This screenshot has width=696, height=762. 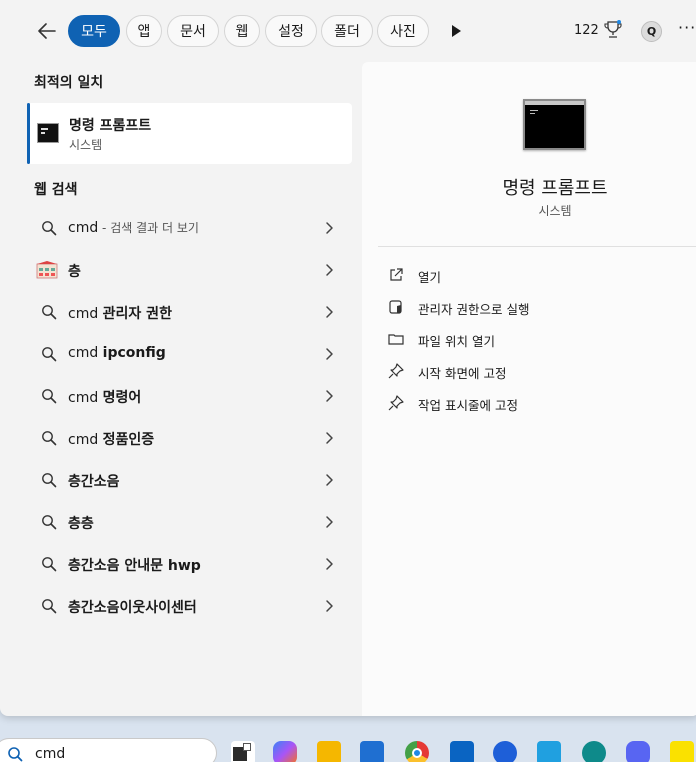 I want to click on avatar: Q, so click(x=651, y=31).